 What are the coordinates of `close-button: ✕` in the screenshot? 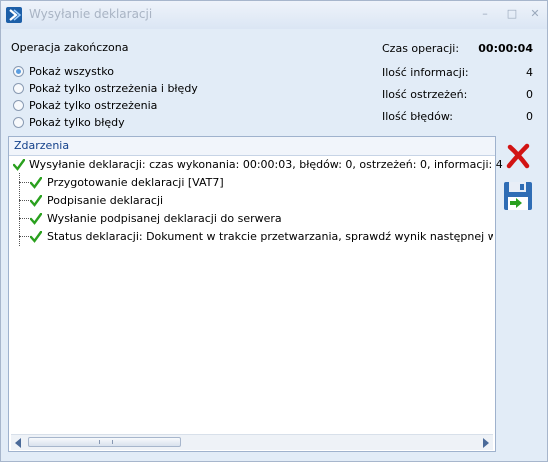 It's located at (535, 14).